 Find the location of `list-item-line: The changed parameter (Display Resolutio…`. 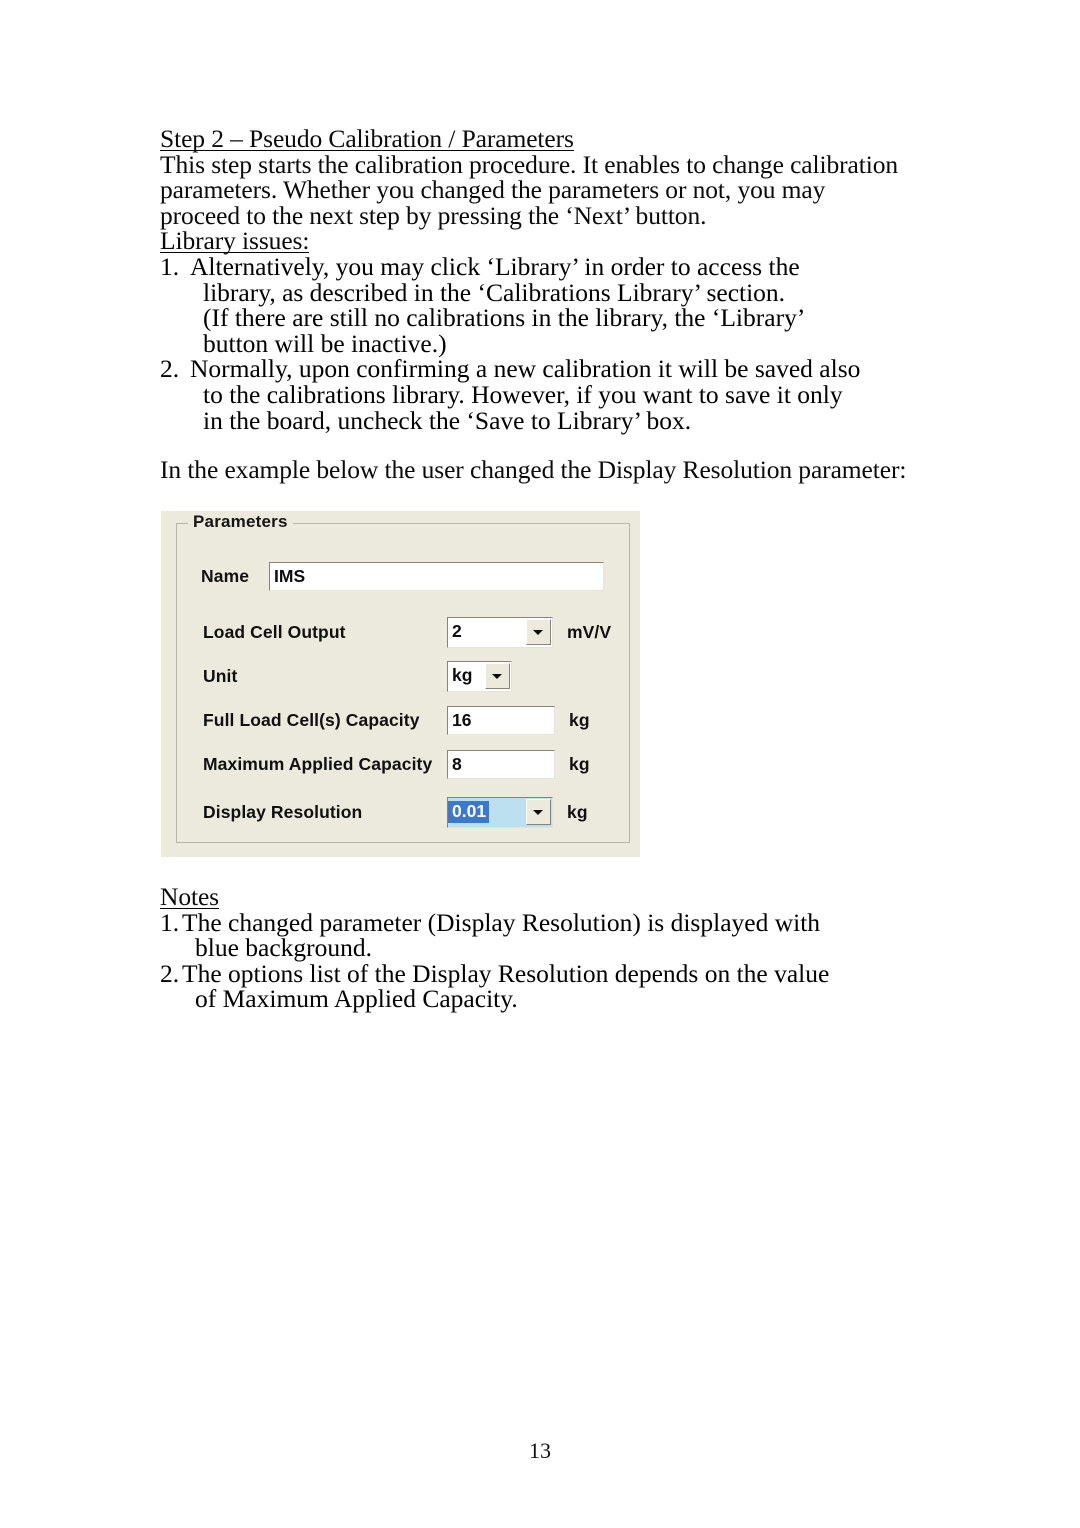

list-item-line: The changed parameter (Display Resolutio… is located at coordinates (501, 922).